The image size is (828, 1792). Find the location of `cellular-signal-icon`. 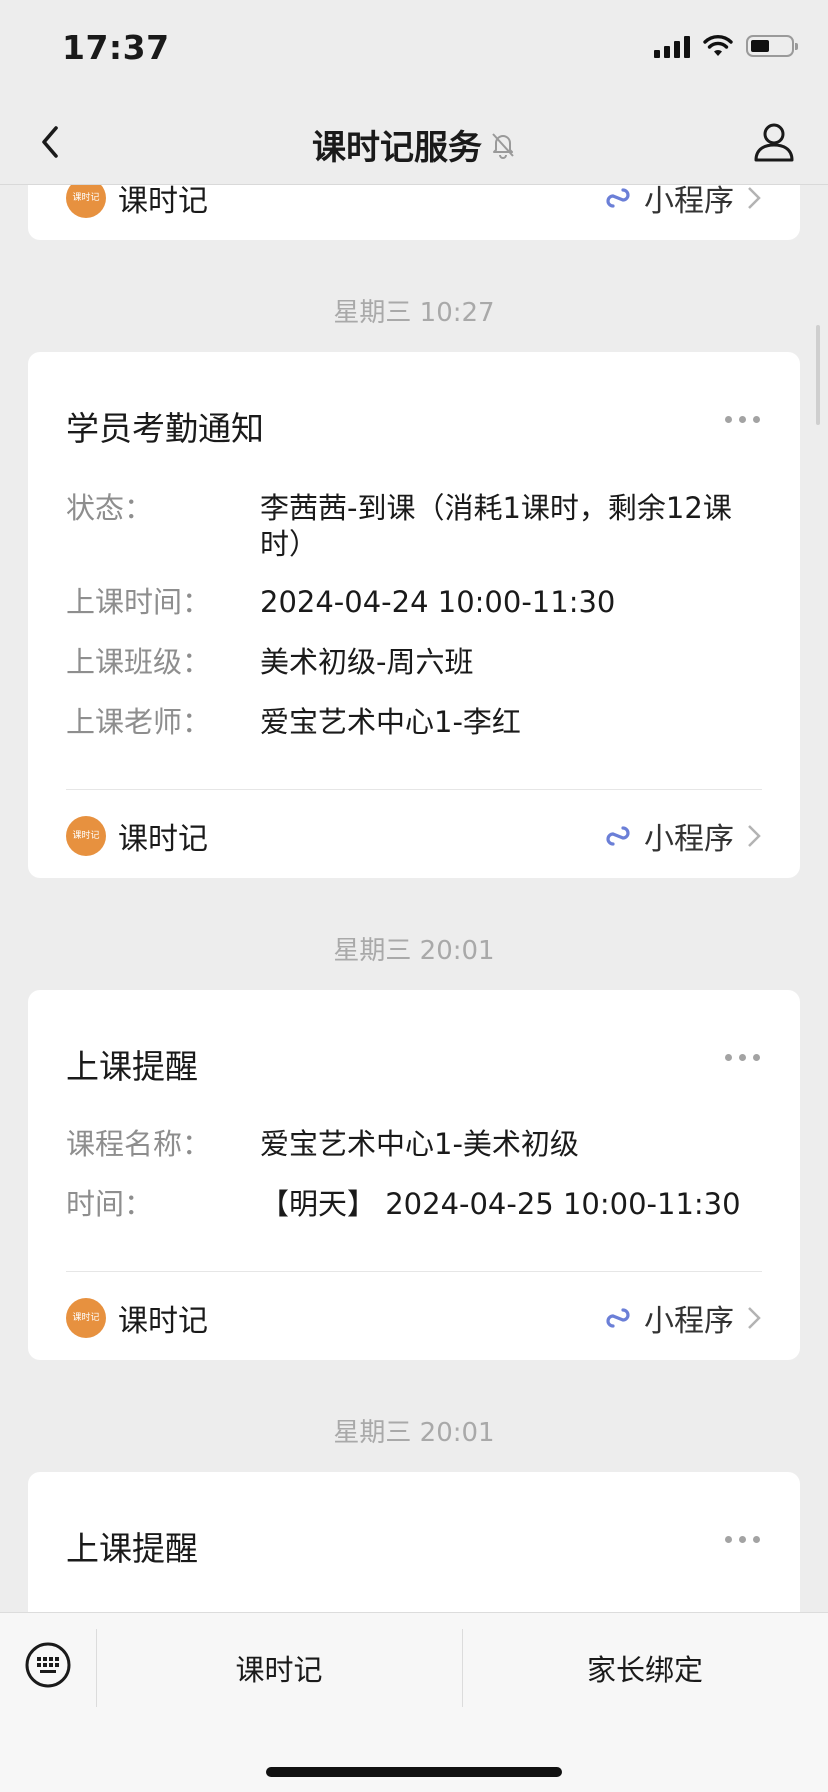

cellular-signal-icon is located at coordinates (672, 46).